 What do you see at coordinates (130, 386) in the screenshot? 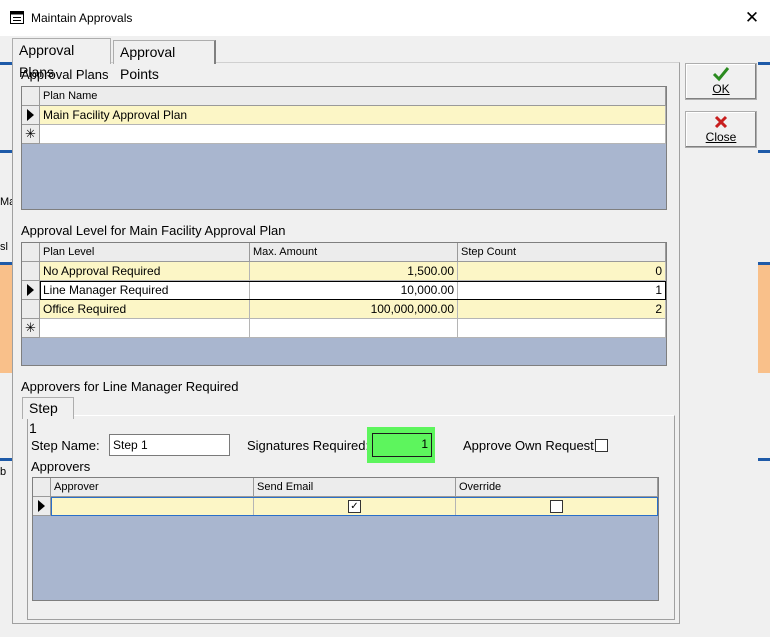
I see `approvers-section-label: Approvers for Line Manager Required` at bounding box center [130, 386].